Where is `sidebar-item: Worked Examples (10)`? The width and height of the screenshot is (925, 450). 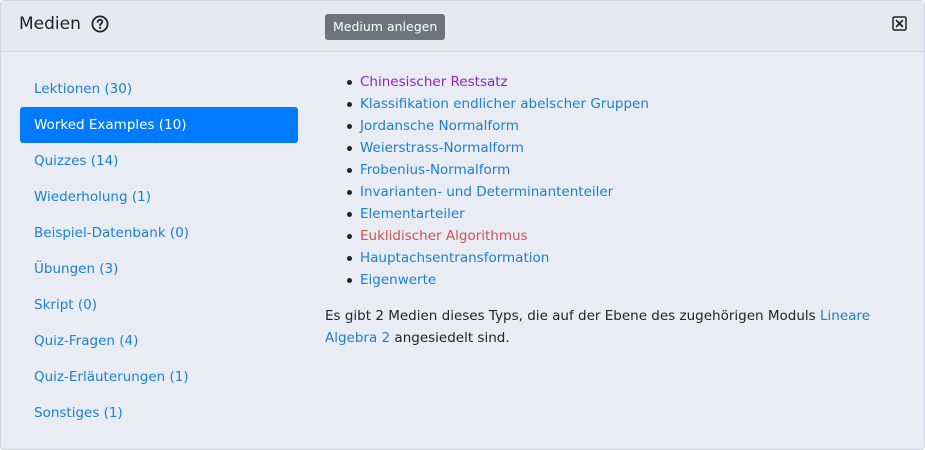 sidebar-item: Worked Examples (10) is located at coordinates (159, 125).